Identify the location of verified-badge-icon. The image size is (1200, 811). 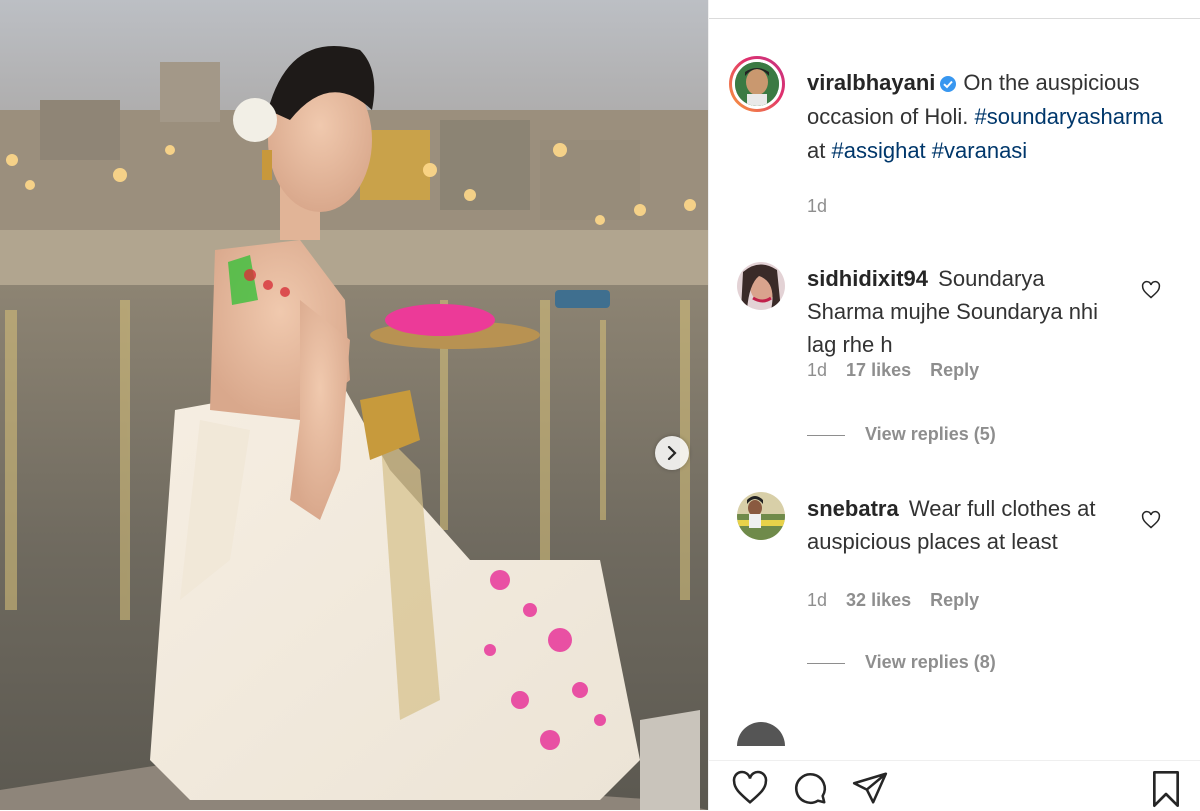
(948, 84).